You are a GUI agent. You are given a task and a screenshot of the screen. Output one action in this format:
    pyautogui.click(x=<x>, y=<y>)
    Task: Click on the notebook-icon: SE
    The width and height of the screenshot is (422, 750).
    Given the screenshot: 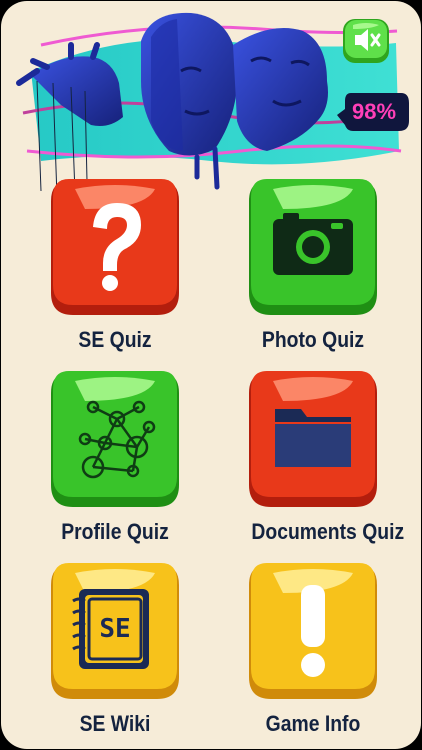 What is the action you would take?
    pyautogui.click(x=115, y=631)
    